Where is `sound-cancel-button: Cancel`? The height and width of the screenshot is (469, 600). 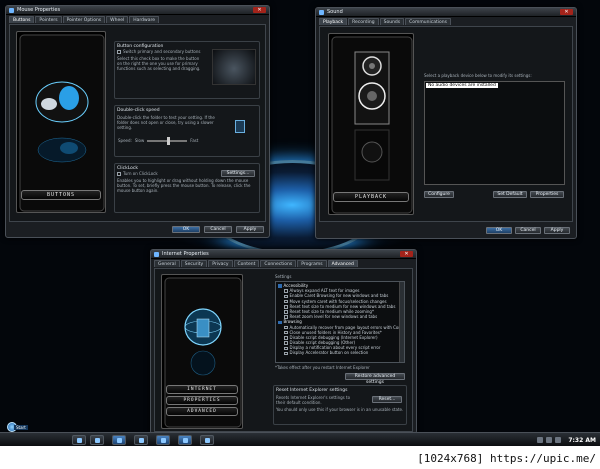 sound-cancel-button: Cancel is located at coordinates (528, 230).